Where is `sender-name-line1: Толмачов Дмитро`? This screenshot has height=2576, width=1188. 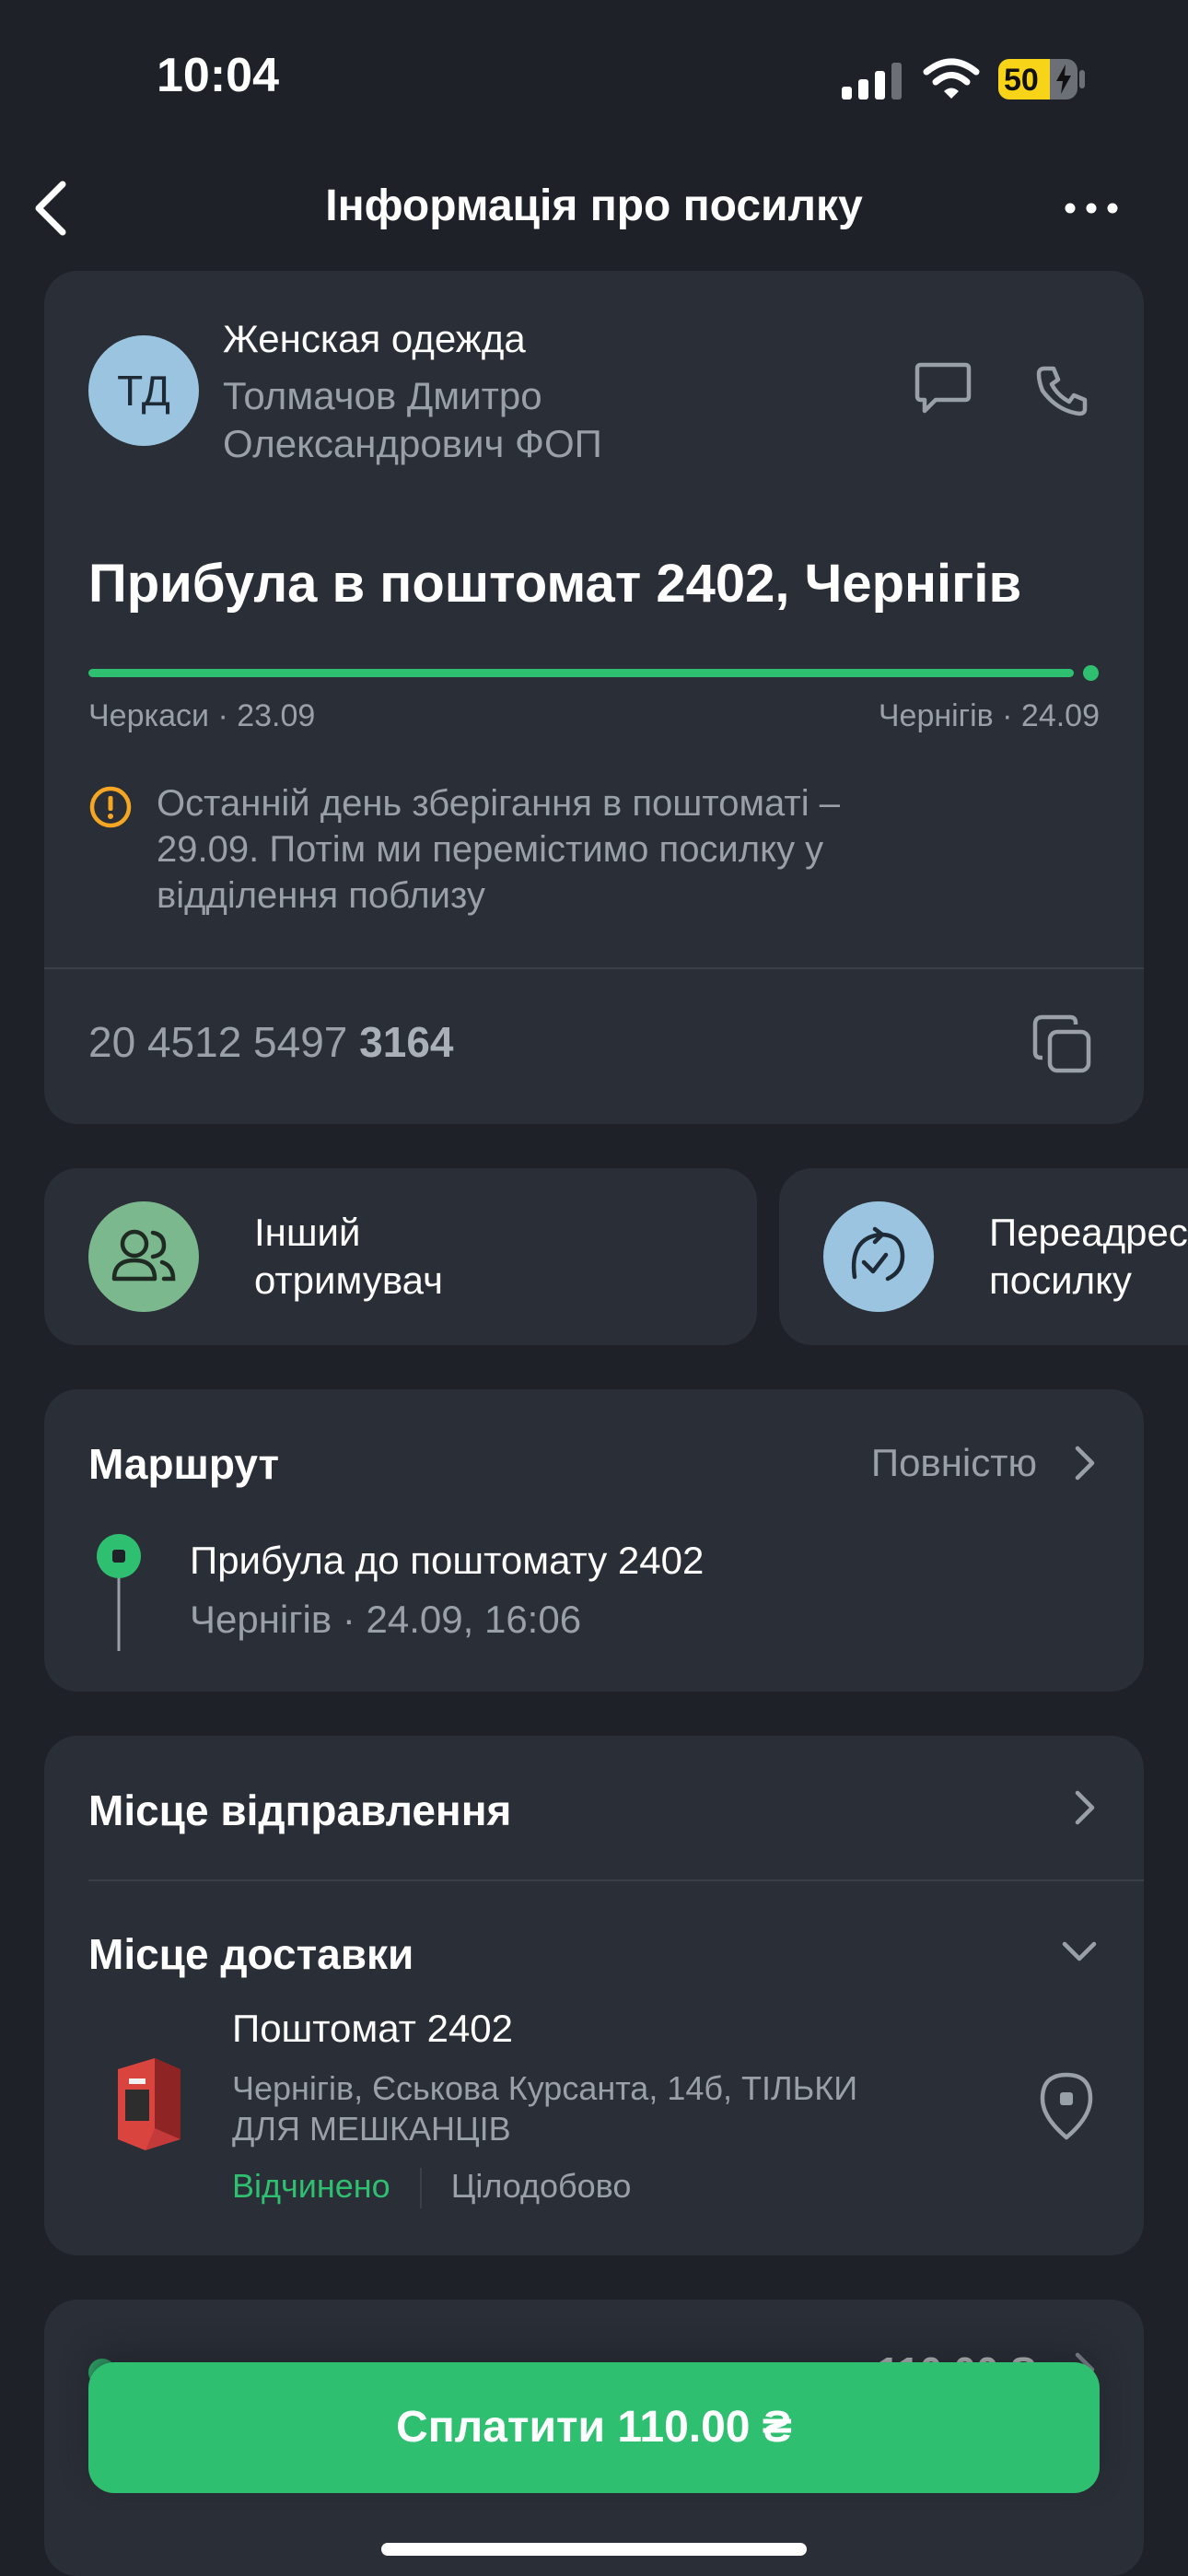
sender-name-line1: Толмачов Дмитро is located at coordinates (382, 395).